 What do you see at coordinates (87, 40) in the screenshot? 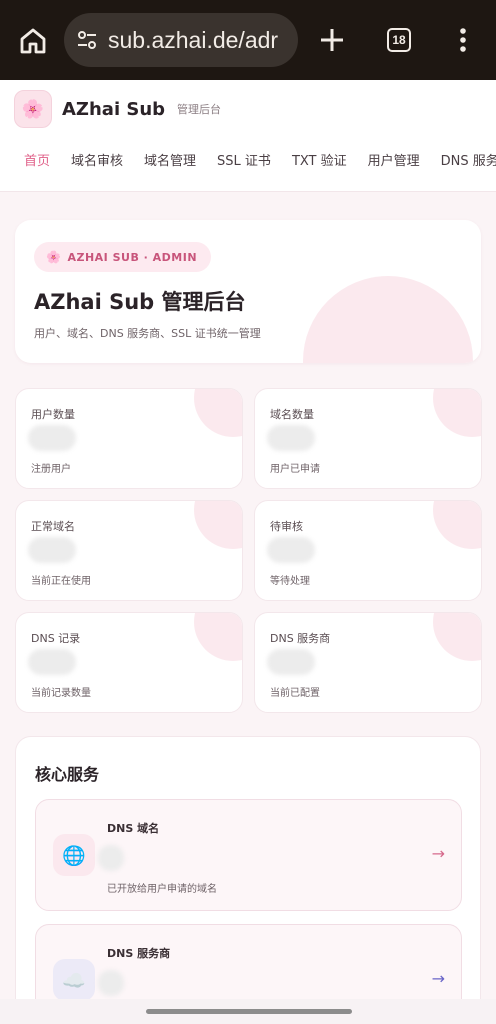
I see `site-settings-icon` at bounding box center [87, 40].